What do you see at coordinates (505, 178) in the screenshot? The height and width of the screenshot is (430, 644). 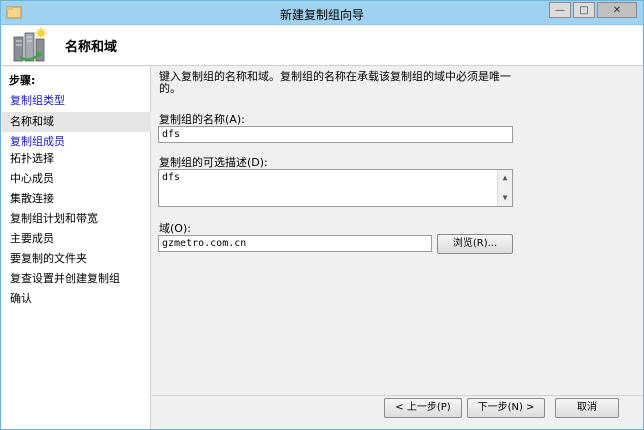 I see `scroll-up-icon: ▲` at bounding box center [505, 178].